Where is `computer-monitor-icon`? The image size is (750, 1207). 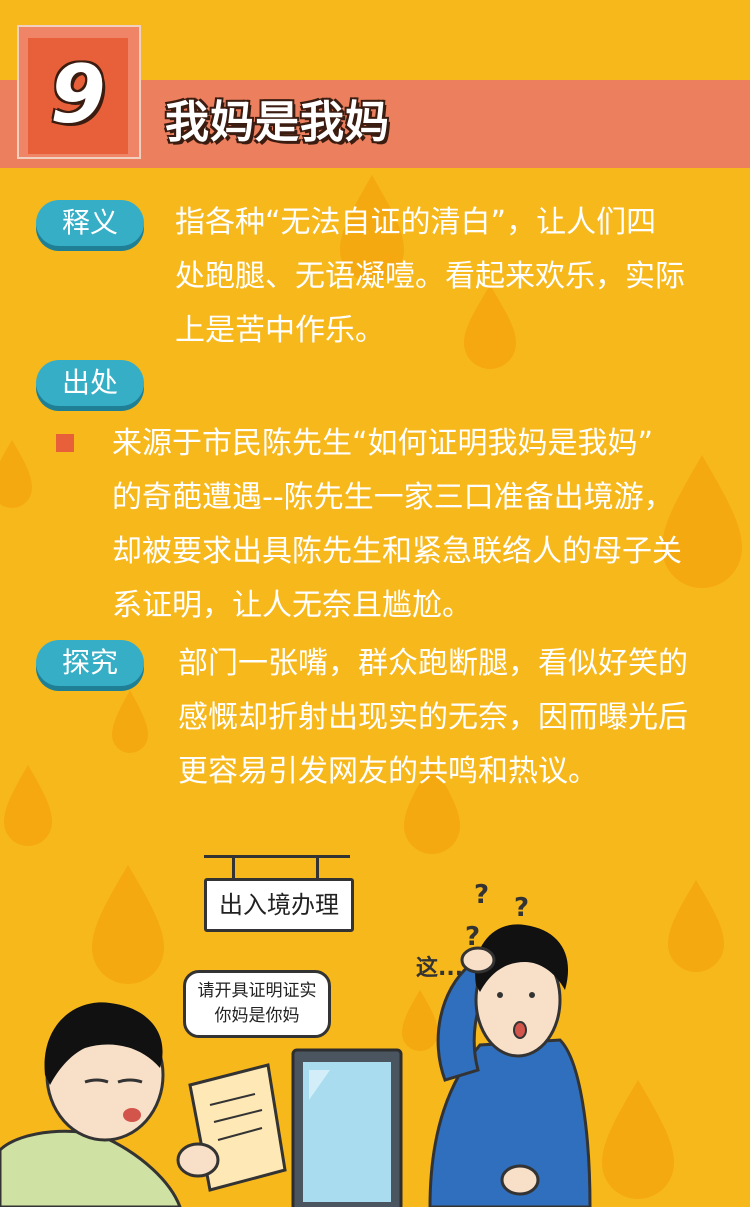
computer-monitor-icon is located at coordinates (347, 1127).